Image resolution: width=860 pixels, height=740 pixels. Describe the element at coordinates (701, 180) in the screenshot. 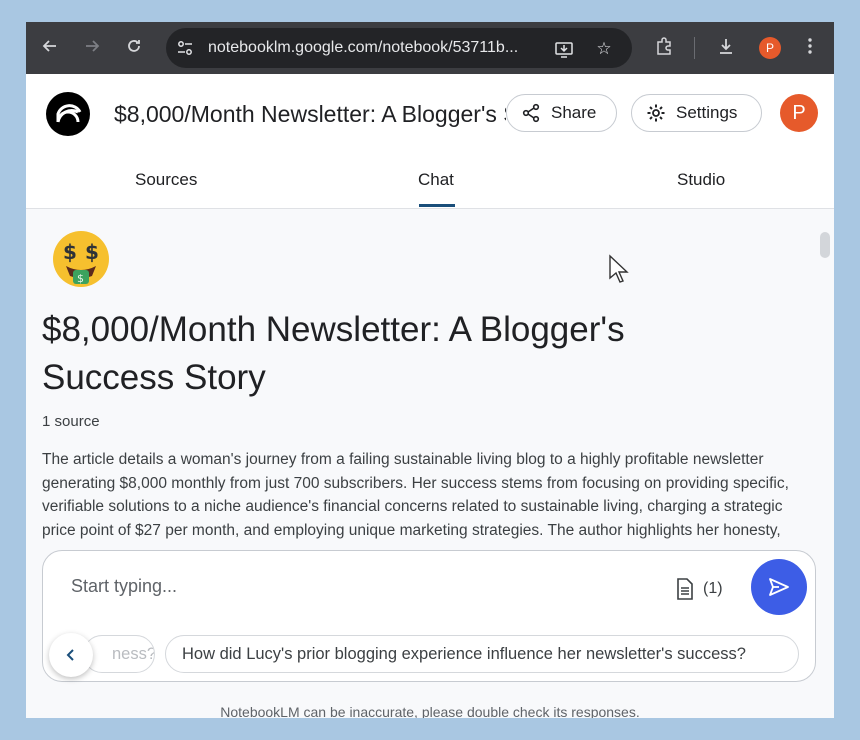

I see `tab-studio: Studio` at that location.